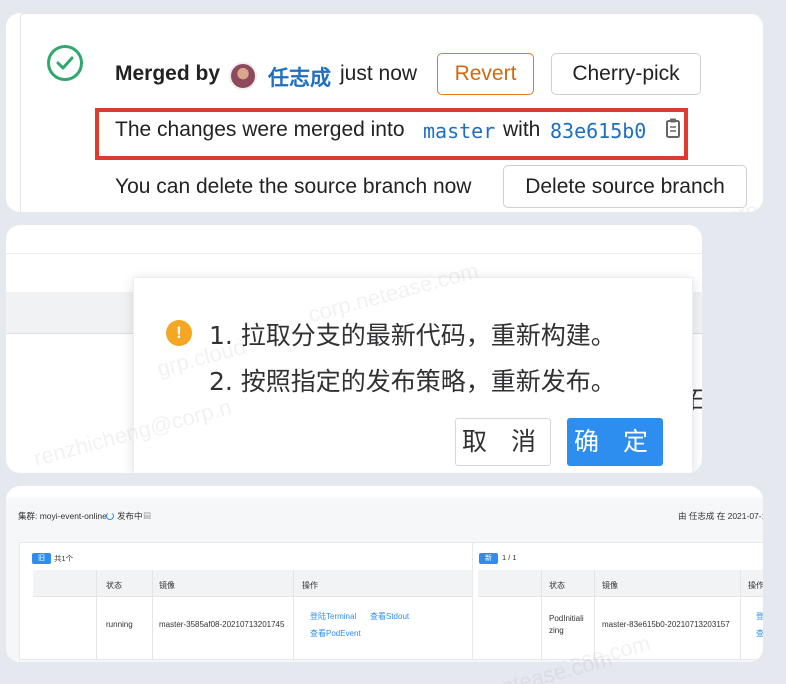  Describe the element at coordinates (509, 557) in the screenshot. I see `new-count: 1 / 1` at that location.